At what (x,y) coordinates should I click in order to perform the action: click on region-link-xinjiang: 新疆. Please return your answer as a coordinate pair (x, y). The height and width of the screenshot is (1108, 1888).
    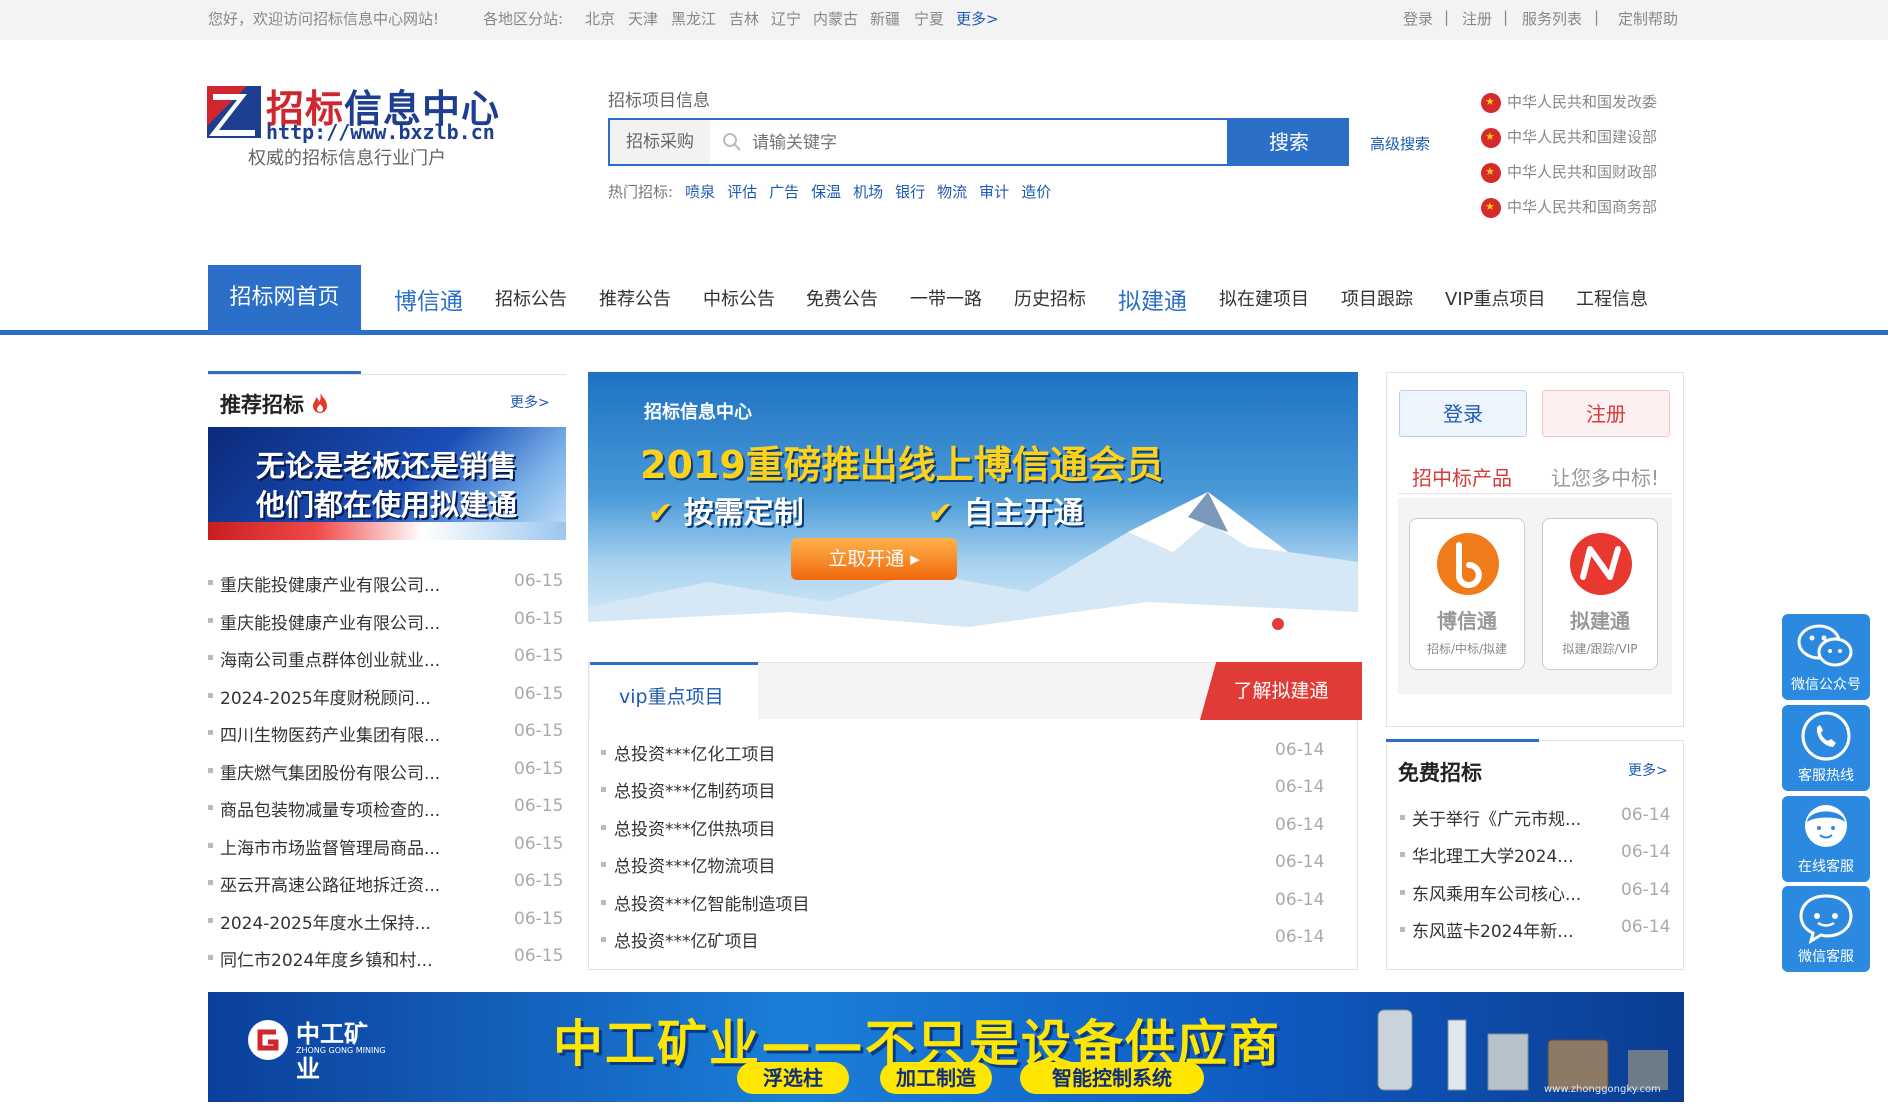
    Looking at the image, I should click on (885, 18).